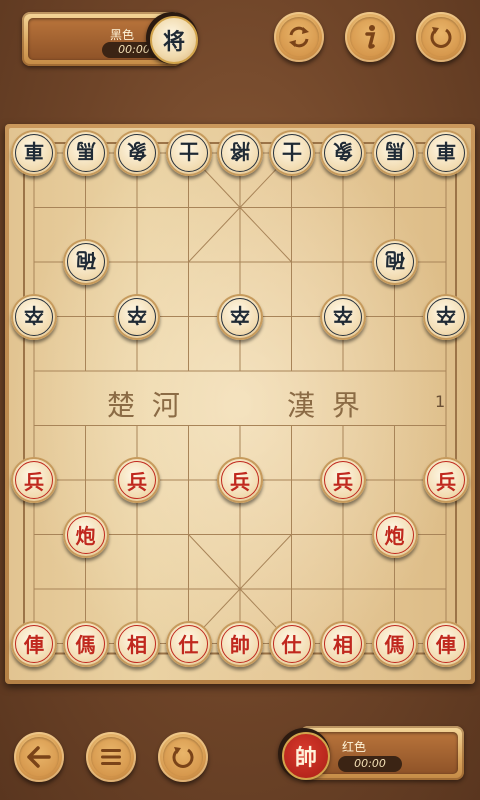 The image size is (480, 800). I want to click on red-avatar-char: 帥, so click(305, 758).